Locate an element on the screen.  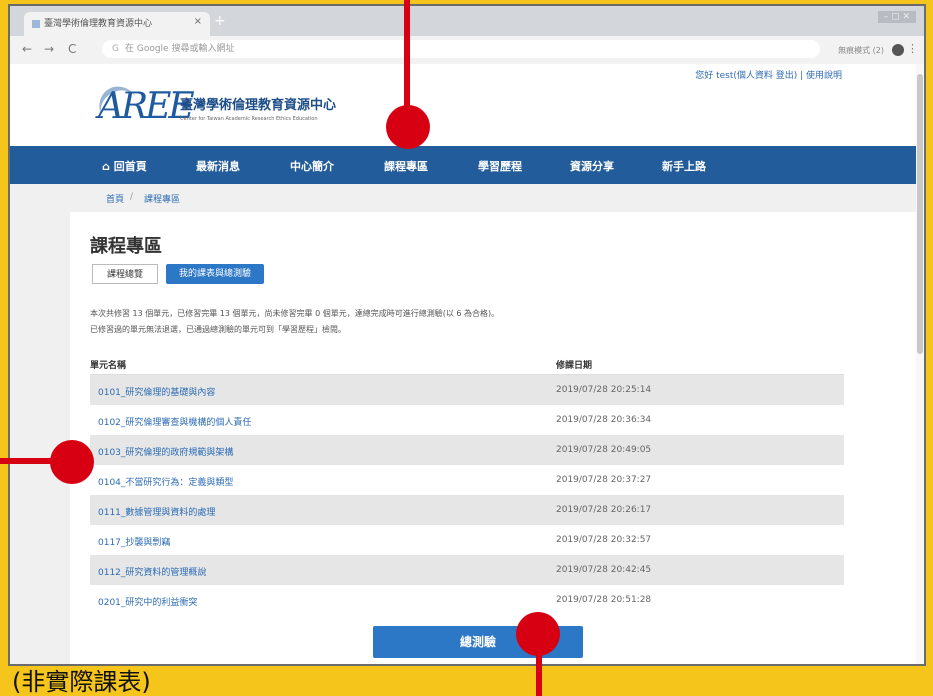
scrollbar is located at coordinates (920, 364).